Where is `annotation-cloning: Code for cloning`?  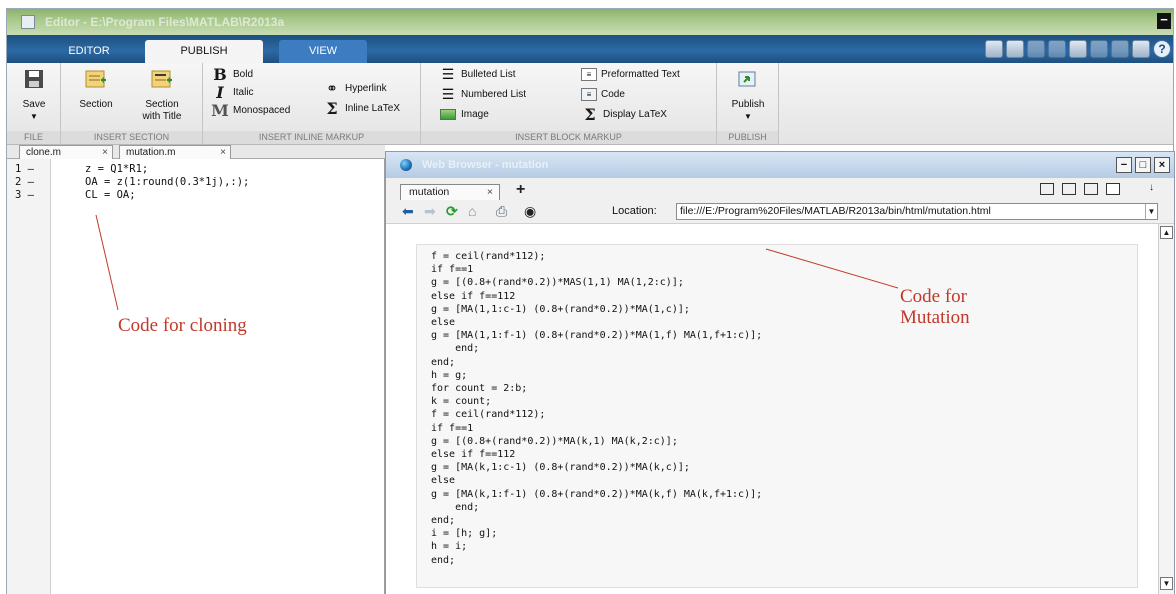
annotation-cloning: Code for cloning is located at coordinates (182, 325).